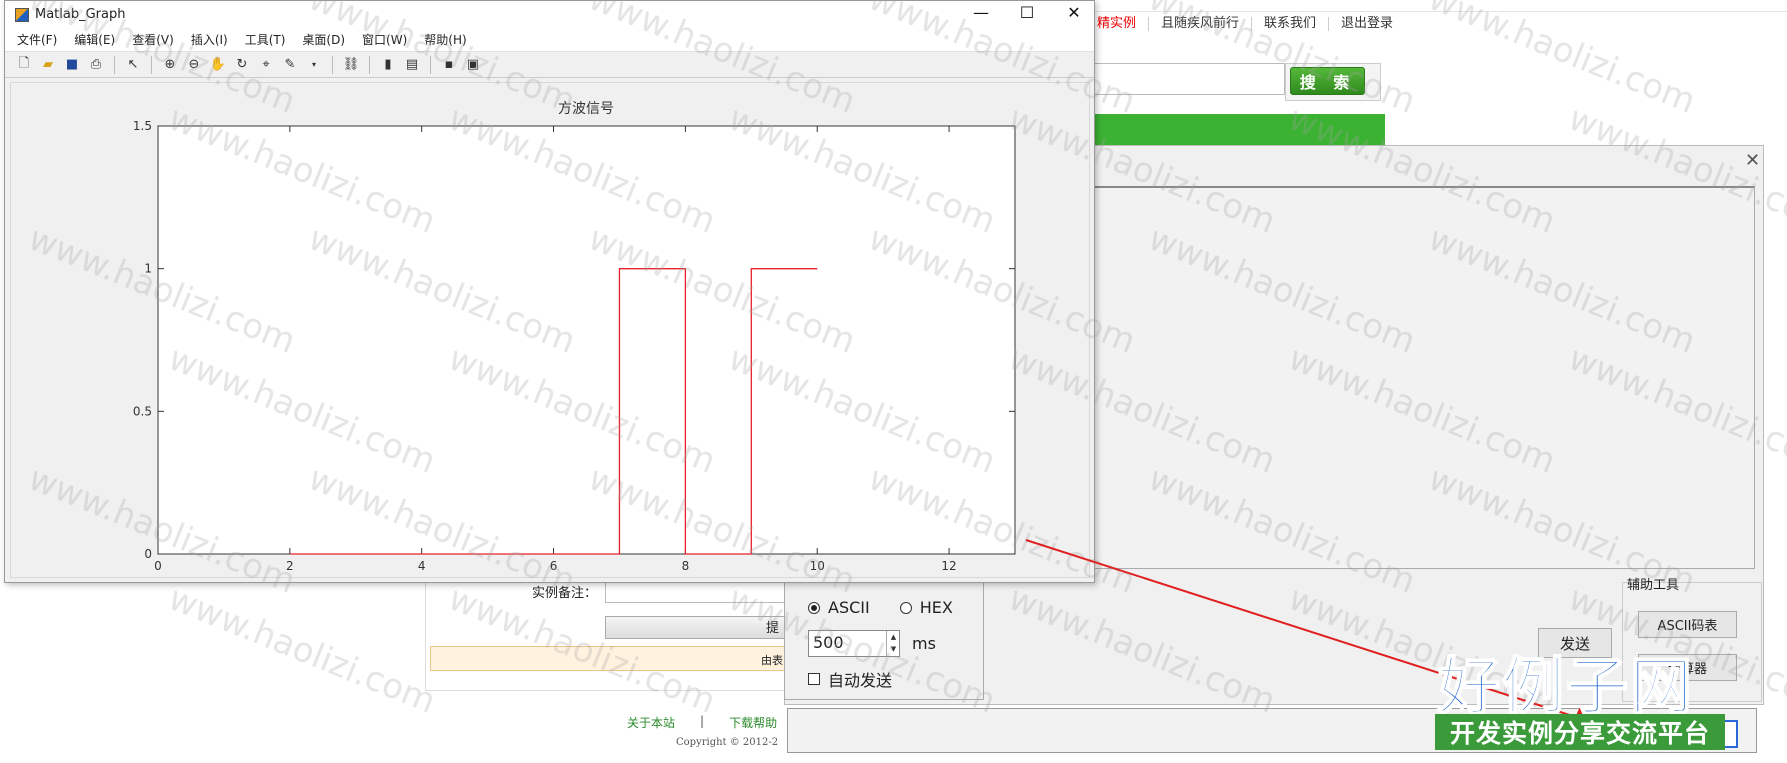  What do you see at coordinates (473, 65) in the screenshot?
I see `show-tools-icon: ▣` at bounding box center [473, 65].